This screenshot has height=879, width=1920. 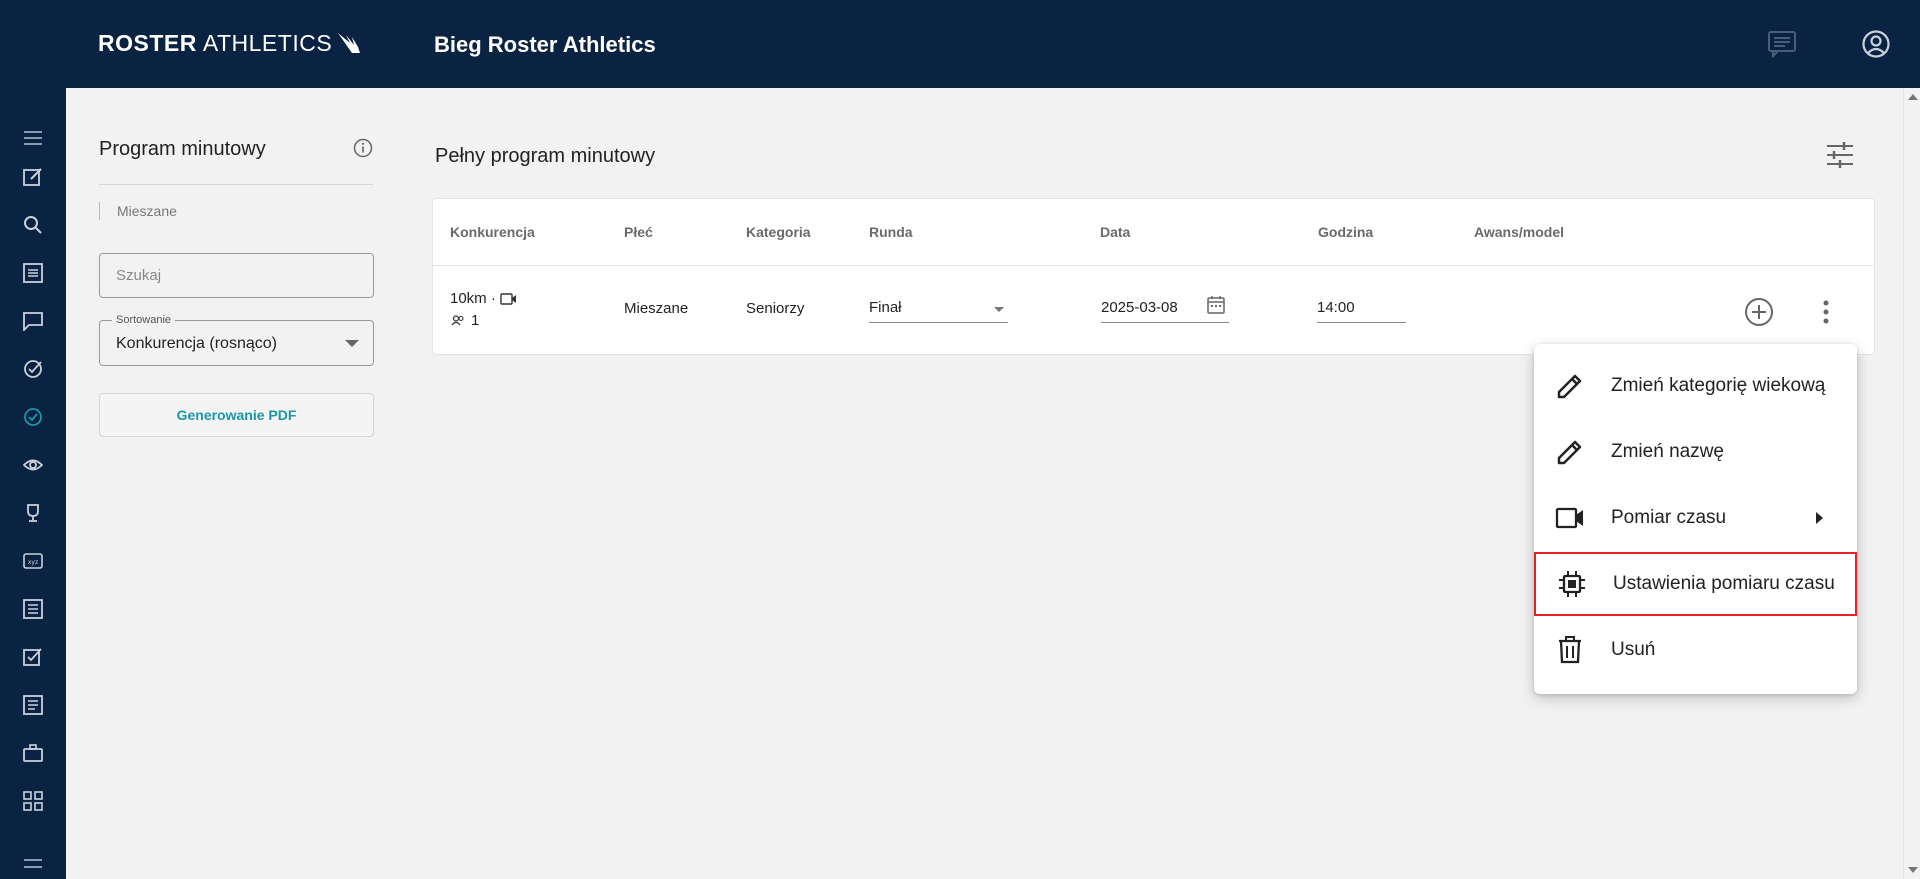 I want to click on logo: ROSTER ATHLETICS, so click(x=231, y=43).